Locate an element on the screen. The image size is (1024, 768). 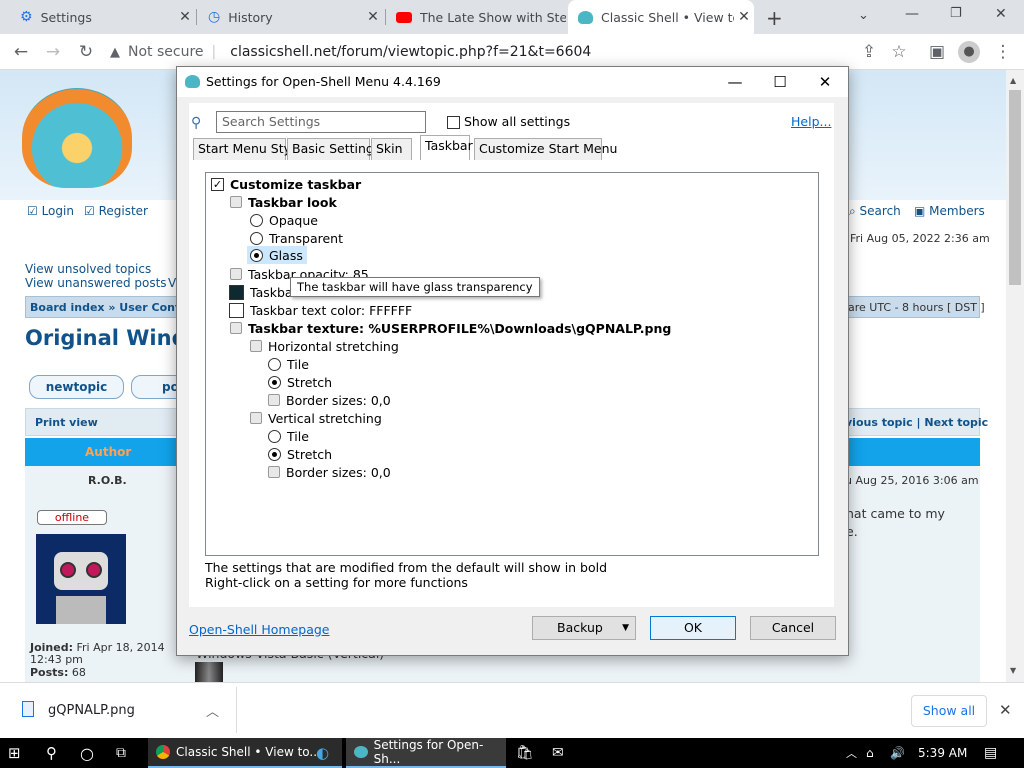
tab-title: Classic Shell • View top is located at coordinates (667, 17).